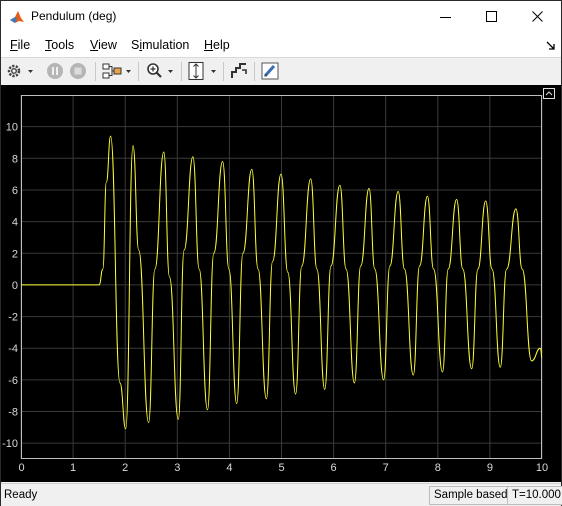 Image resolution: width=562 pixels, height=506 pixels. I want to click on stop-button, so click(78, 71).